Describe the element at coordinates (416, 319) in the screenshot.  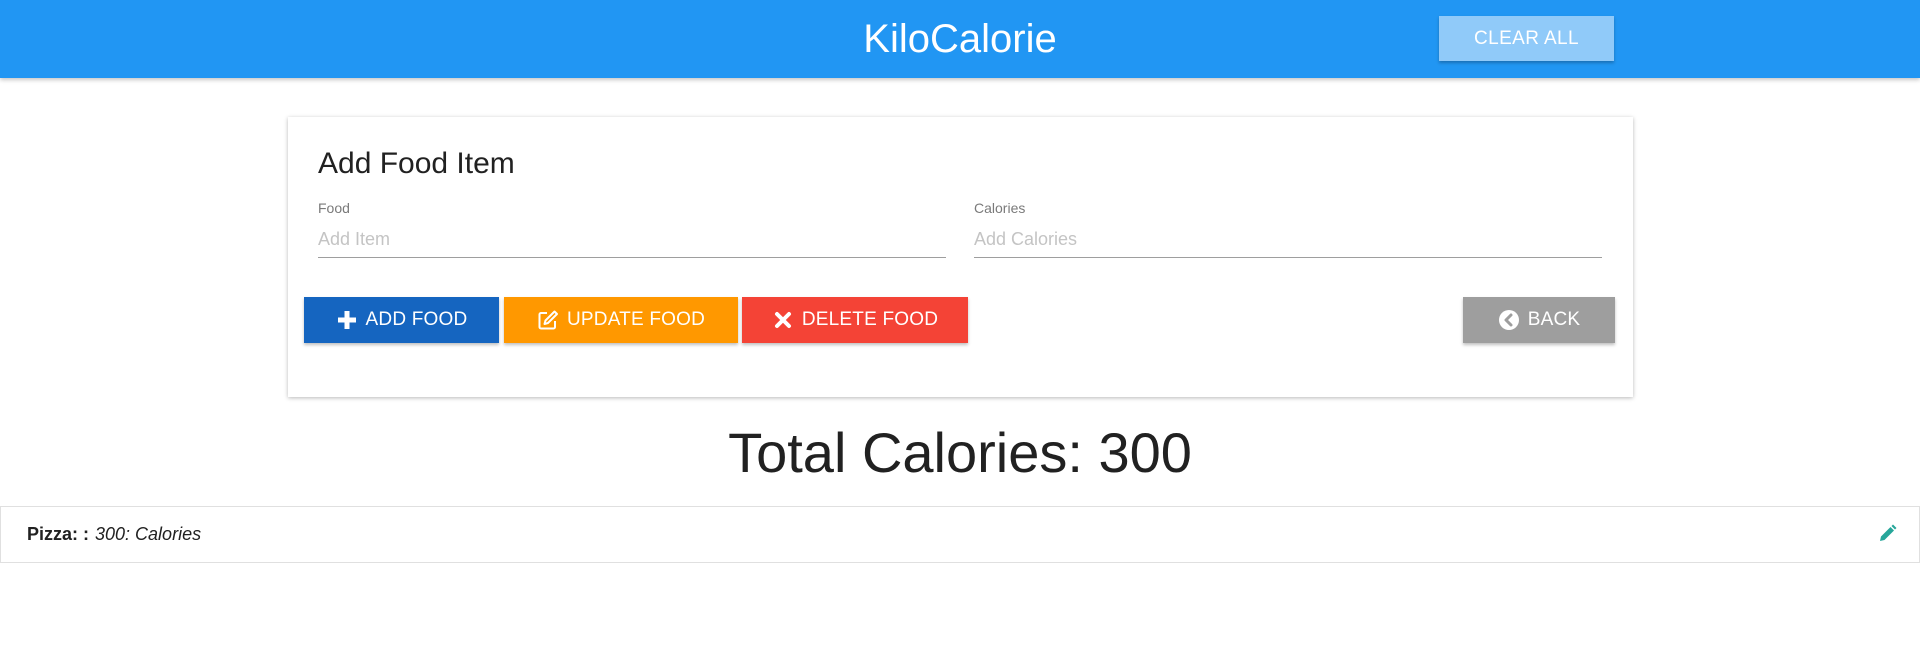
I see `add-food-label: ADD FOOD` at that location.